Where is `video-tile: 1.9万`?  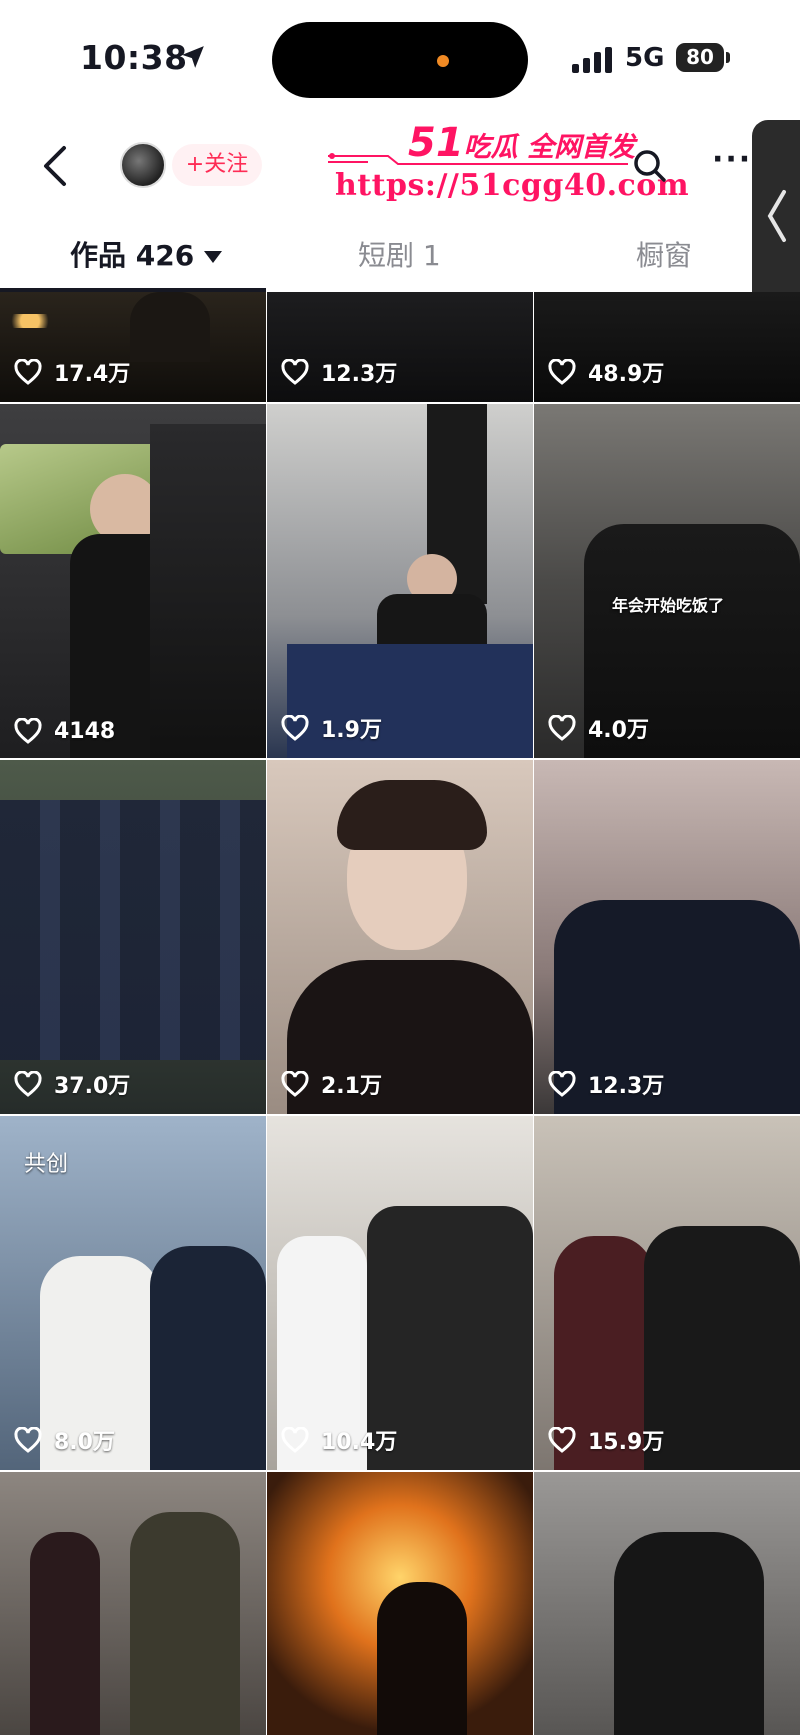 video-tile: 1.9万 is located at coordinates (400, 581).